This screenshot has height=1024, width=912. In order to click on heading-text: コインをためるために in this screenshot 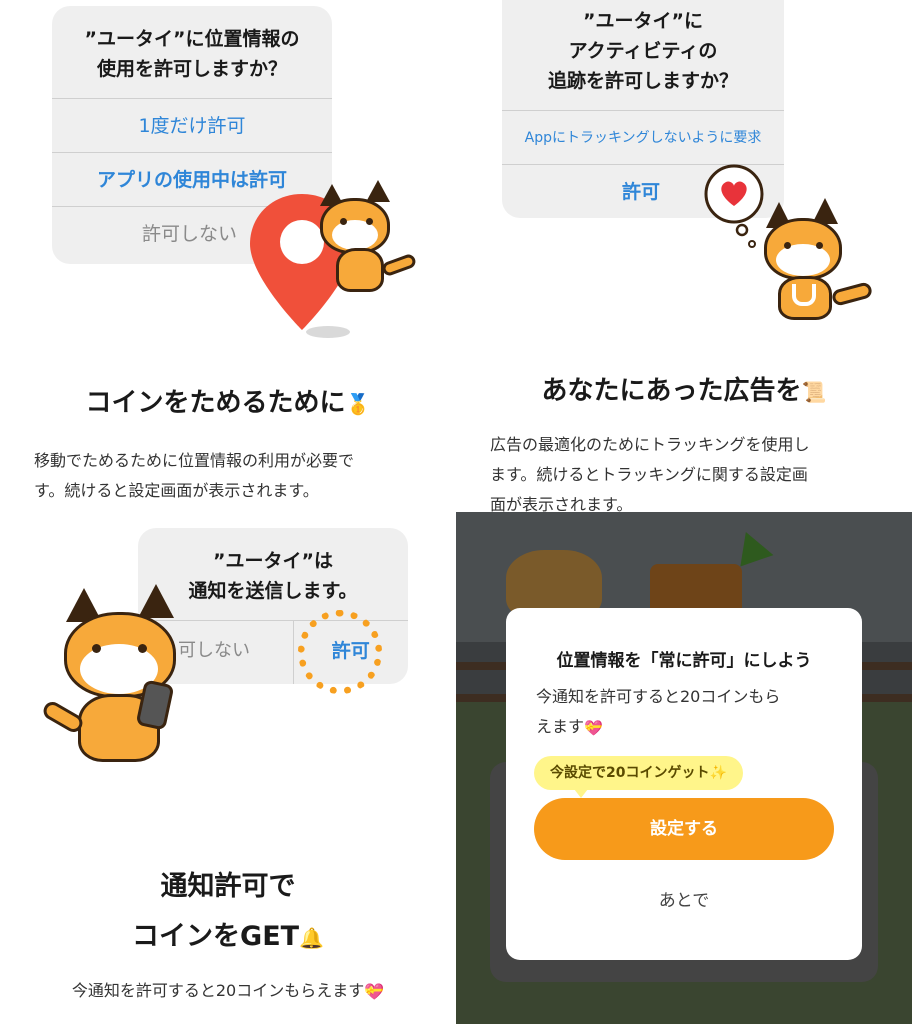, I will do `click(215, 403)`.